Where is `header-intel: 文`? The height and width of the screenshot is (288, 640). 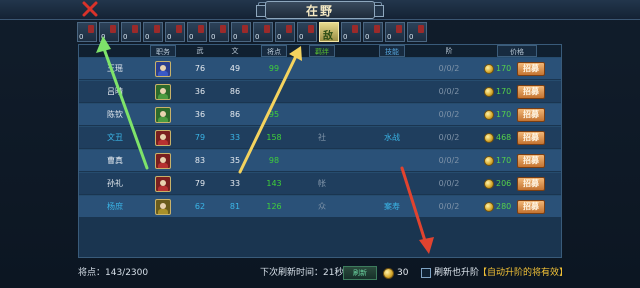
header-intel: 文 is located at coordinates (235, 51).